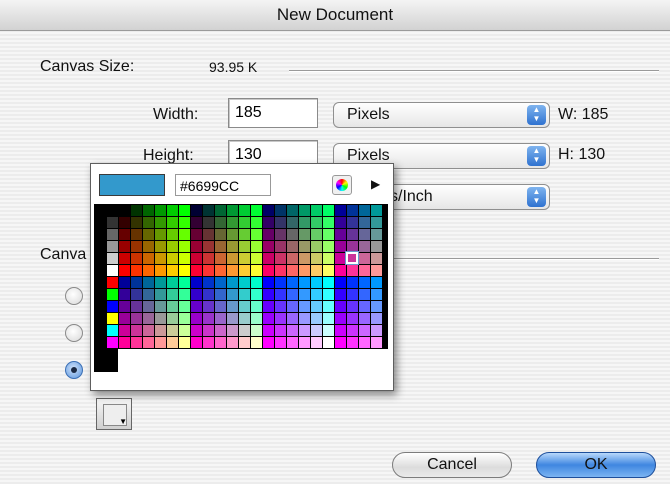 This screenshot has width=670, height=484. Describe the element at coordinates (452, 465) in the screenshot. I see `cancel-button: Cancel` at that location.